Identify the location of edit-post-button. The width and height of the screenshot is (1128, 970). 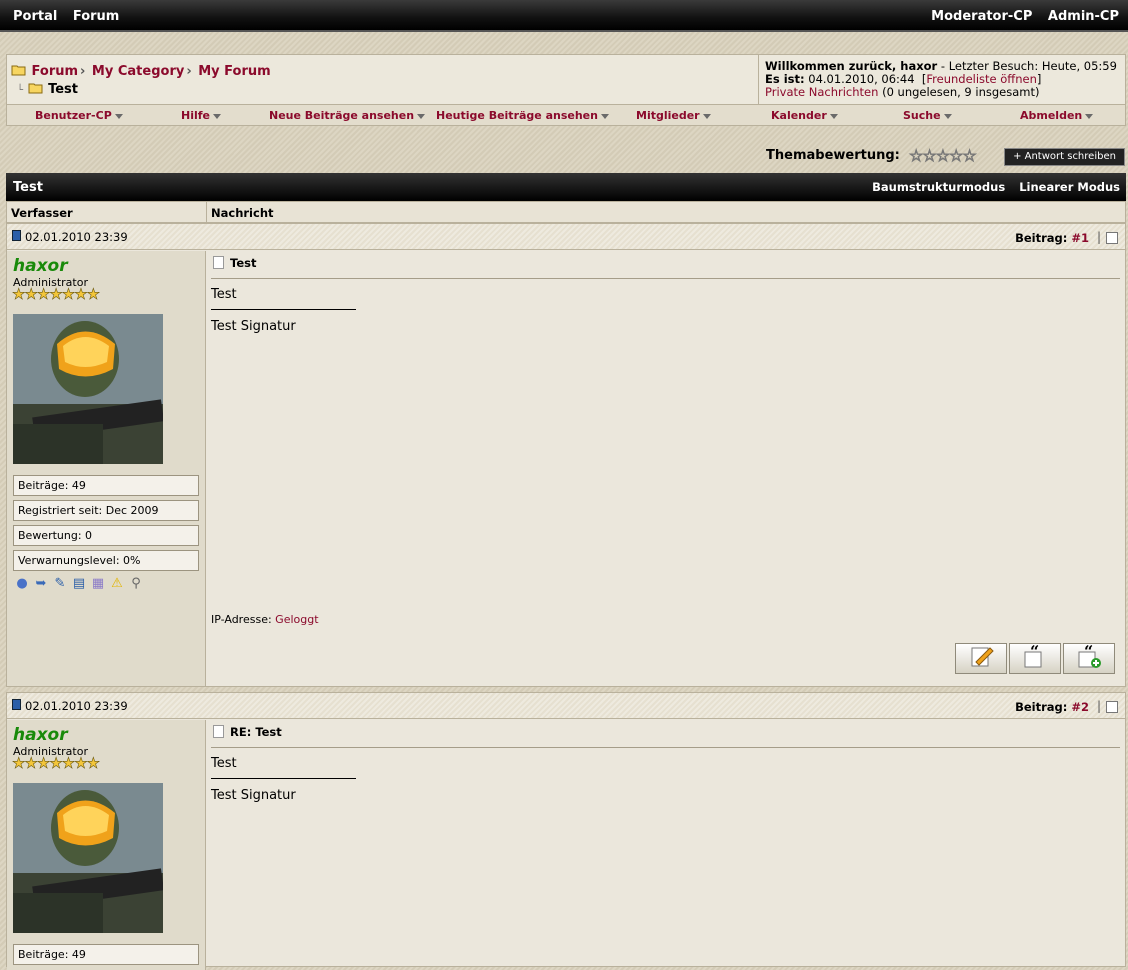
(981, 658).